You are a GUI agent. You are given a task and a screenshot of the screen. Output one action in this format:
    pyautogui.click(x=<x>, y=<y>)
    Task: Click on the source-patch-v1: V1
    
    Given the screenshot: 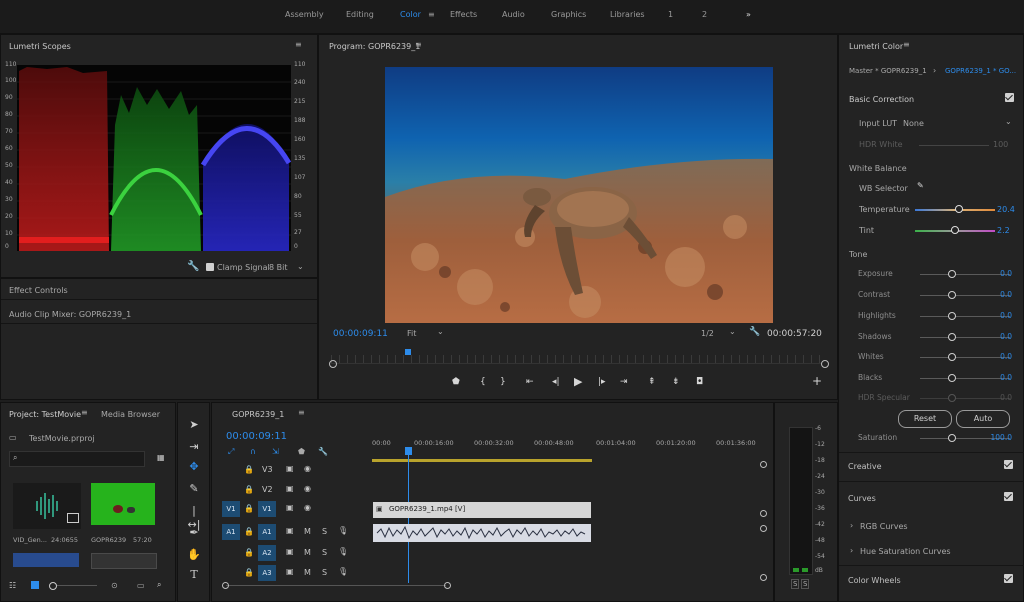 What is the action you would take?
    pyautogui.click(x=231, y=509)
    